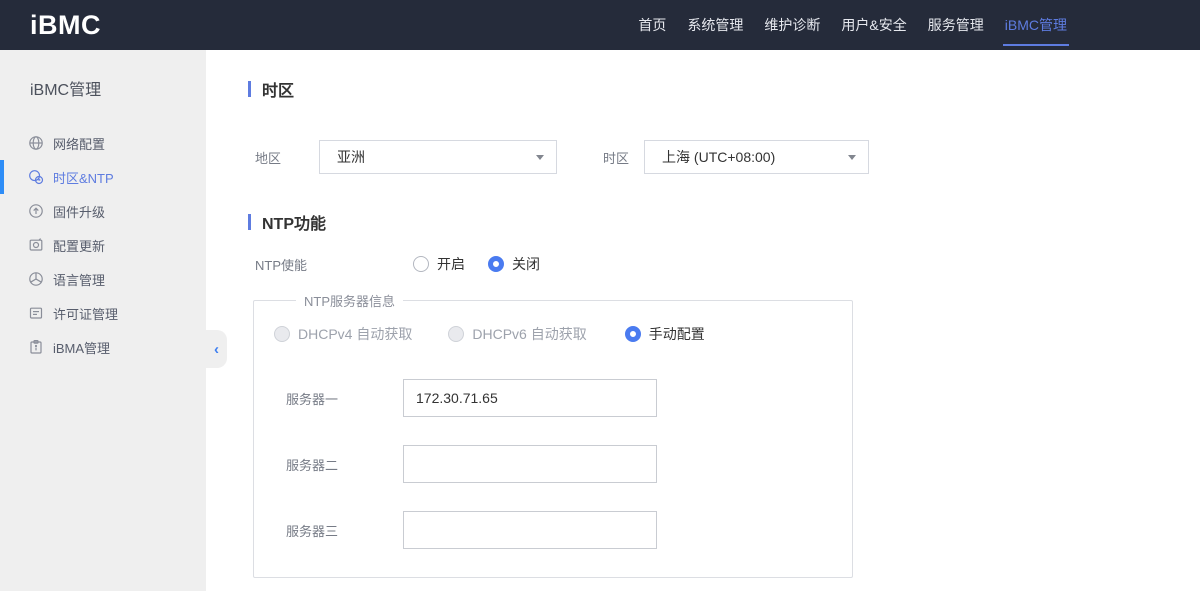 Image resolution: width=1200 pixels, height=591 pixels. What do you see at coordinates (312, 531) in the screenshot?
I see `server-three-label: 服务器三` at bounding box center [312, 531].